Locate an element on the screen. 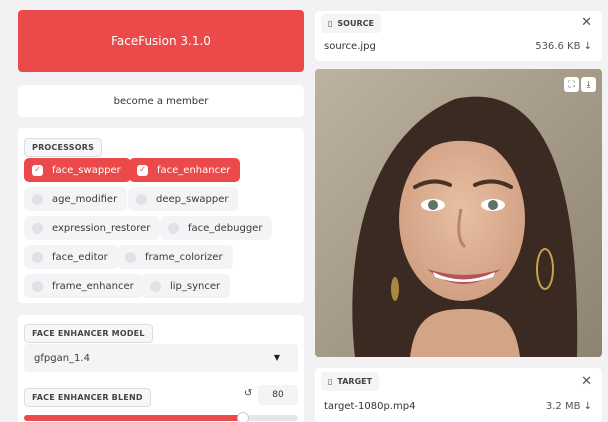  blend-value: 80 is located at coordinates (278, 395).